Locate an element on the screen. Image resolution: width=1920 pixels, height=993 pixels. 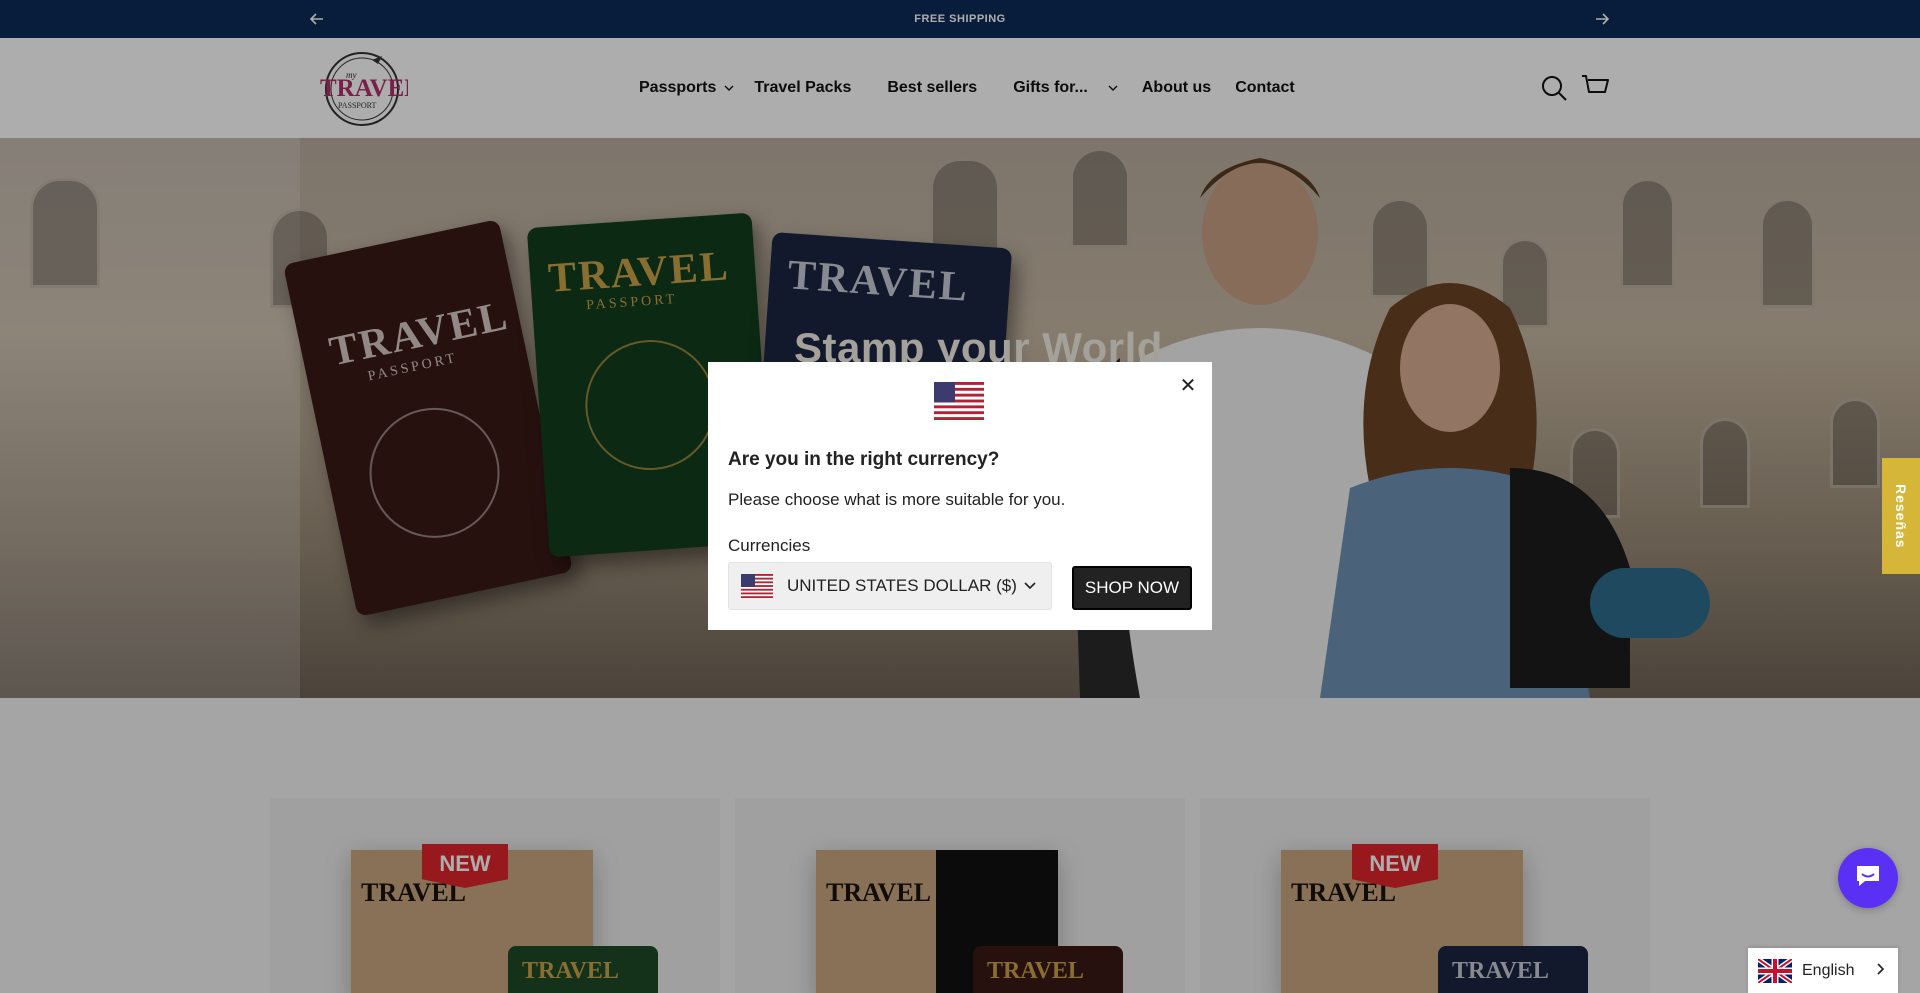
currency-selected-value: UNITED STATES DOLLAR ($) is located at coordinates (902, 585).